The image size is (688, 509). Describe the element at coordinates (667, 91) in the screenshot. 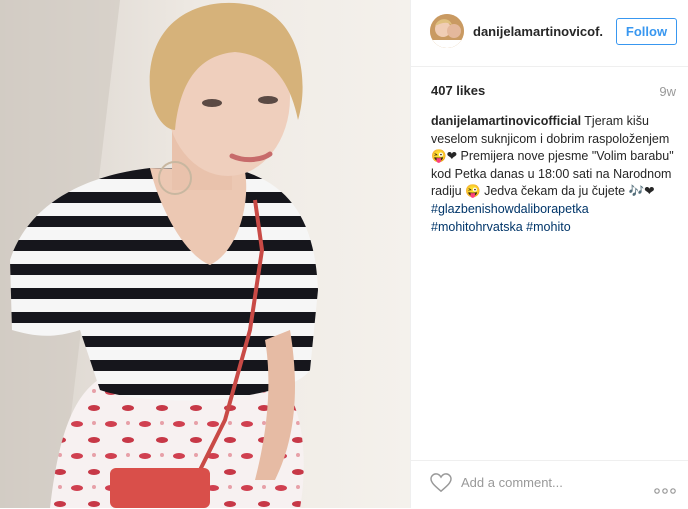

I see `post-age: 9w` at that location.